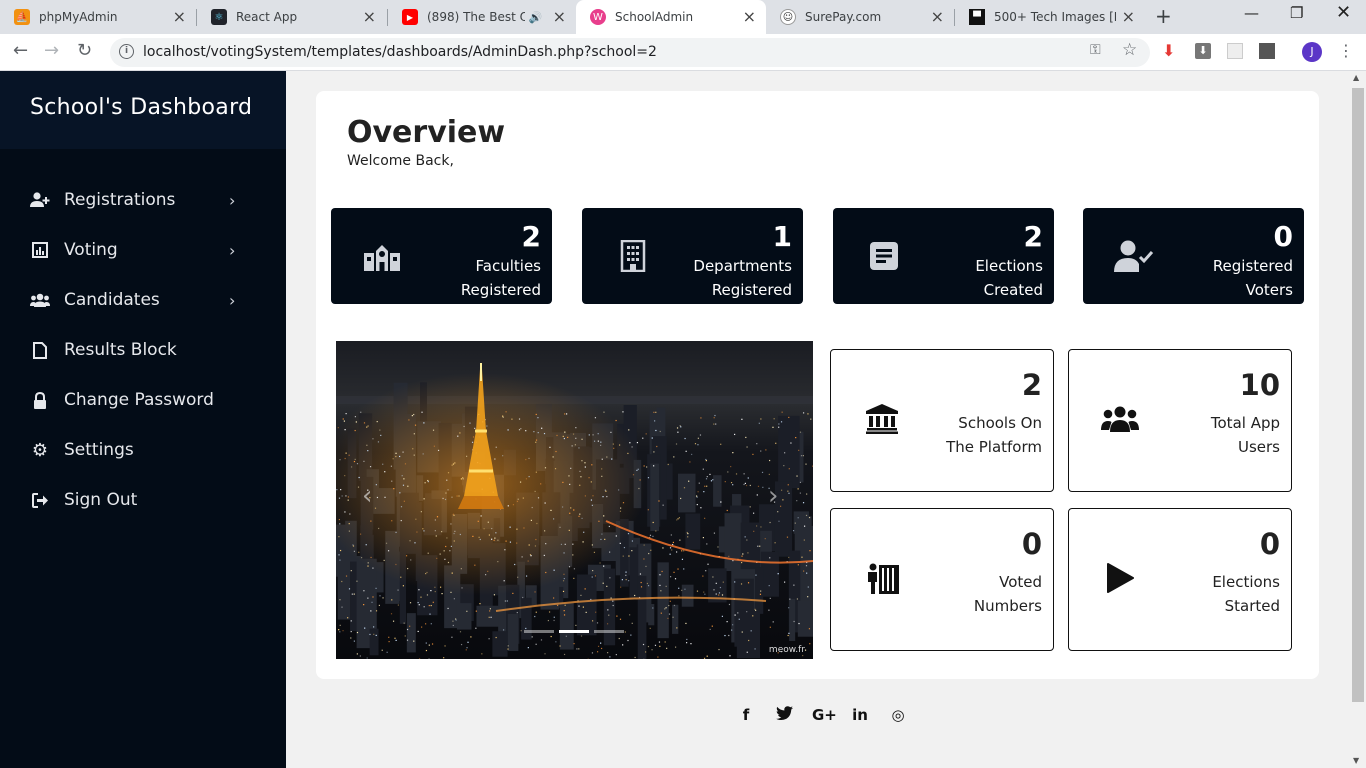  I want to click on stat-value: 1, so click(782, 236).